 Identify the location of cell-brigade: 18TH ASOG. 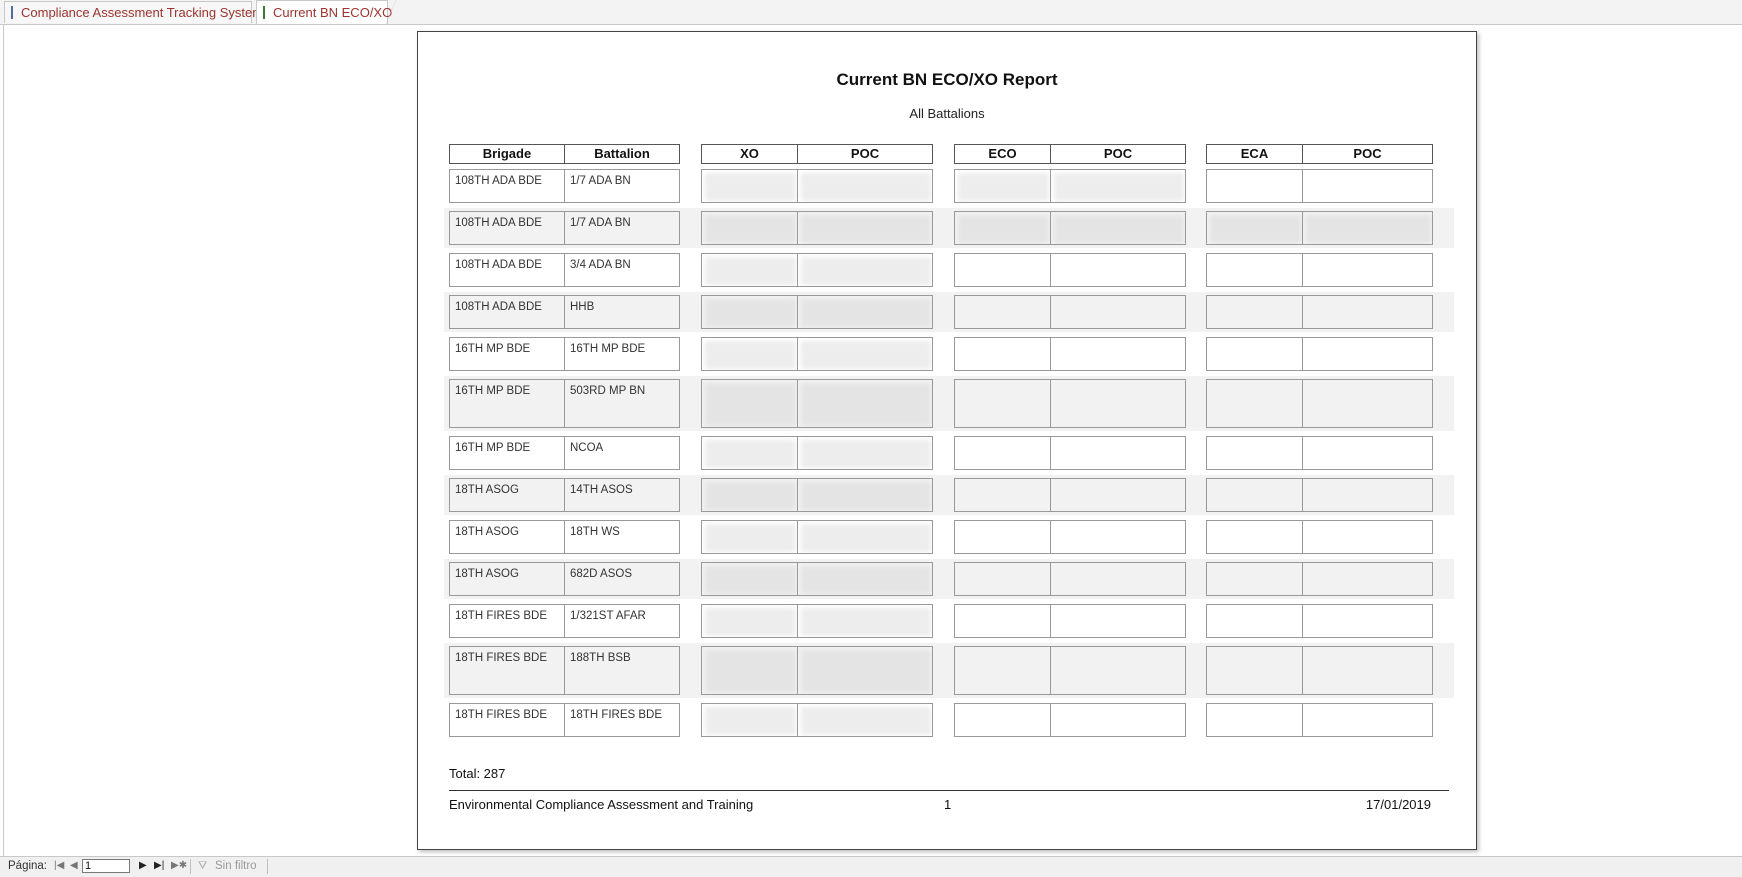
(507, 579).